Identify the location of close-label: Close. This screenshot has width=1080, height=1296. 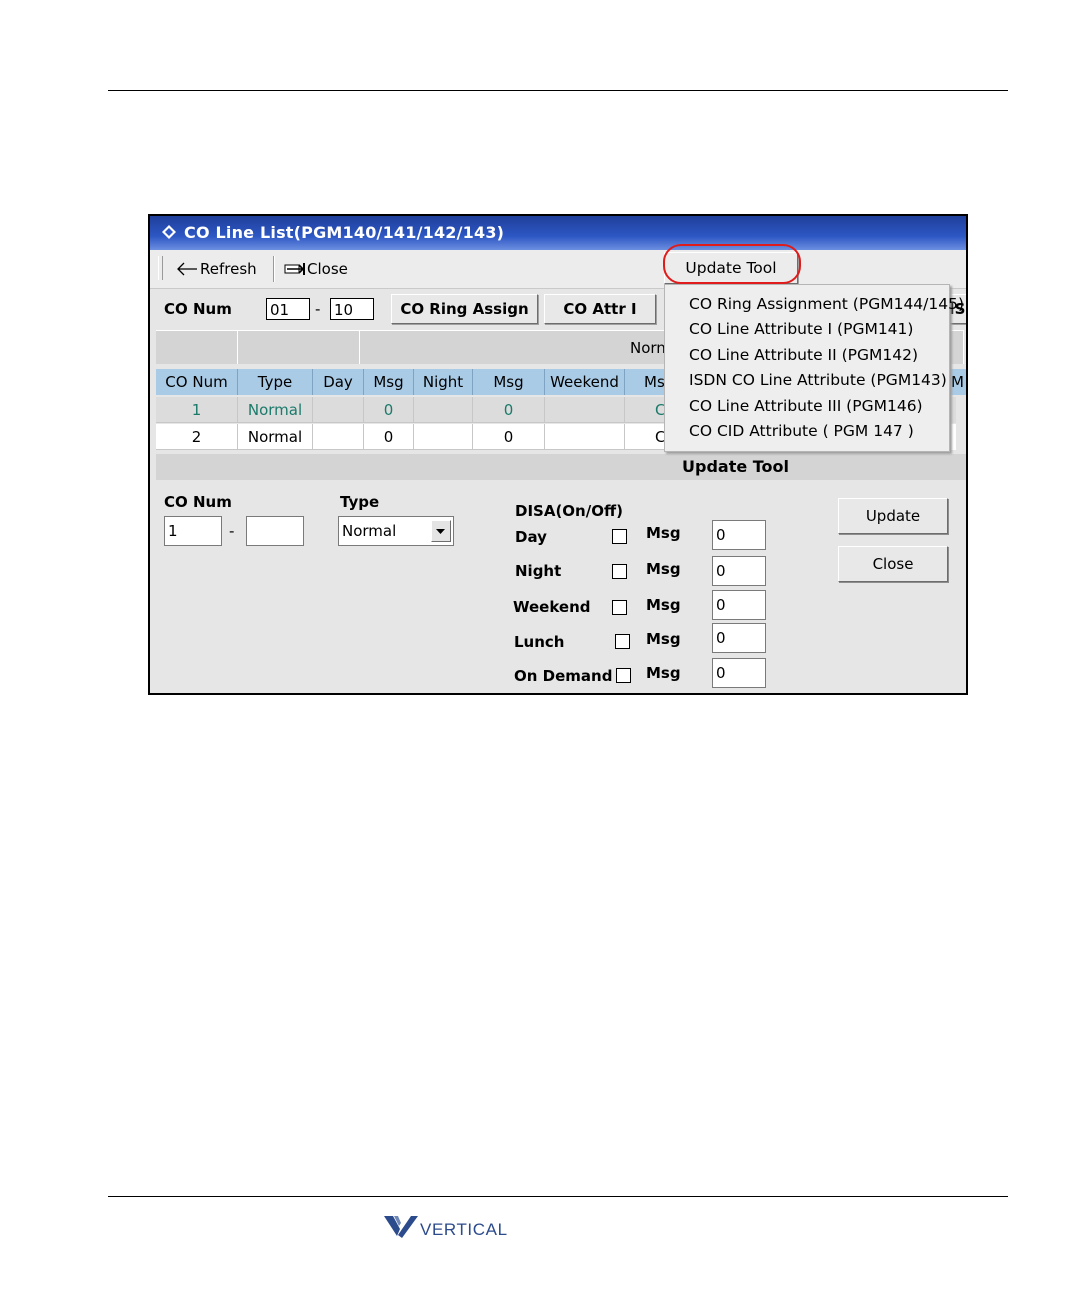
(327, 269).